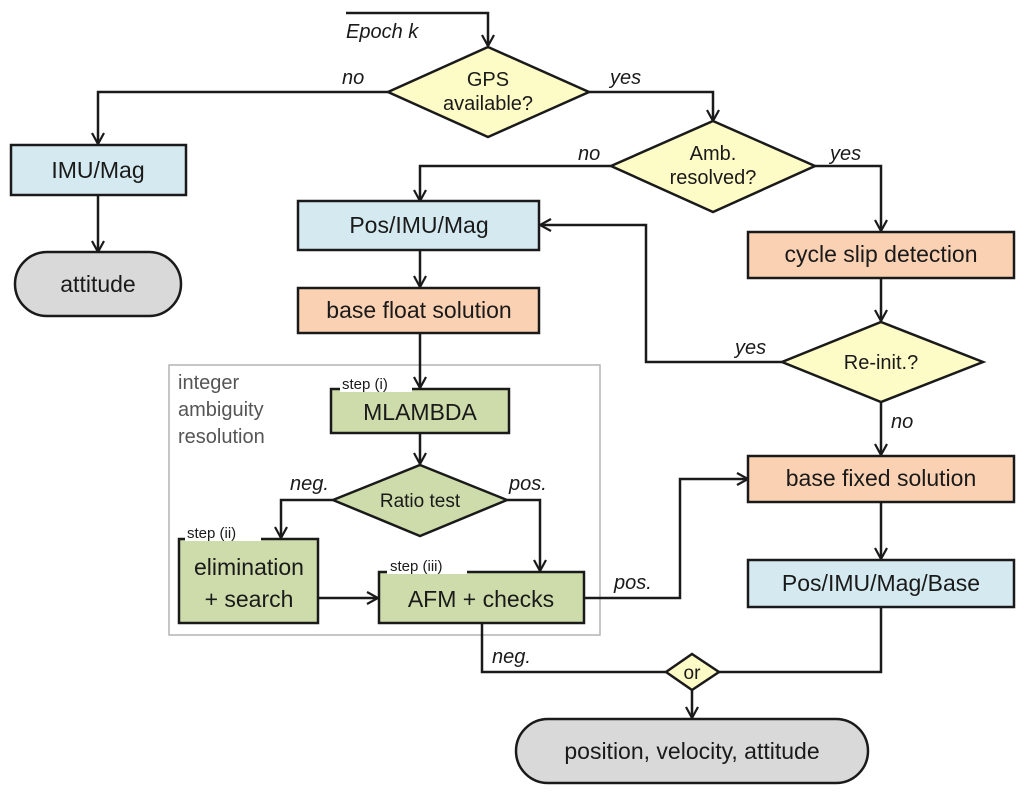 The image size is (1024, 794). Describe the element at coordinates (902, 422) in the screenshot. I see `edge-label-reinit-no: no` at that location.